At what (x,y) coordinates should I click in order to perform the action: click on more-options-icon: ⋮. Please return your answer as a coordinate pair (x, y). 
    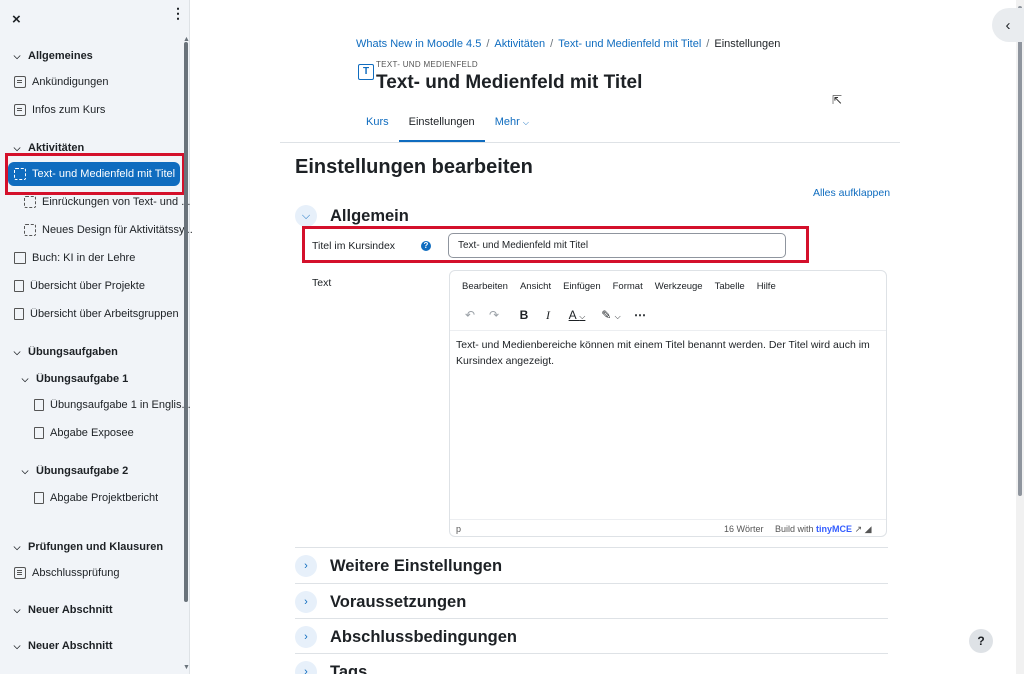
    Looking at the image, I should click on (178, 13).